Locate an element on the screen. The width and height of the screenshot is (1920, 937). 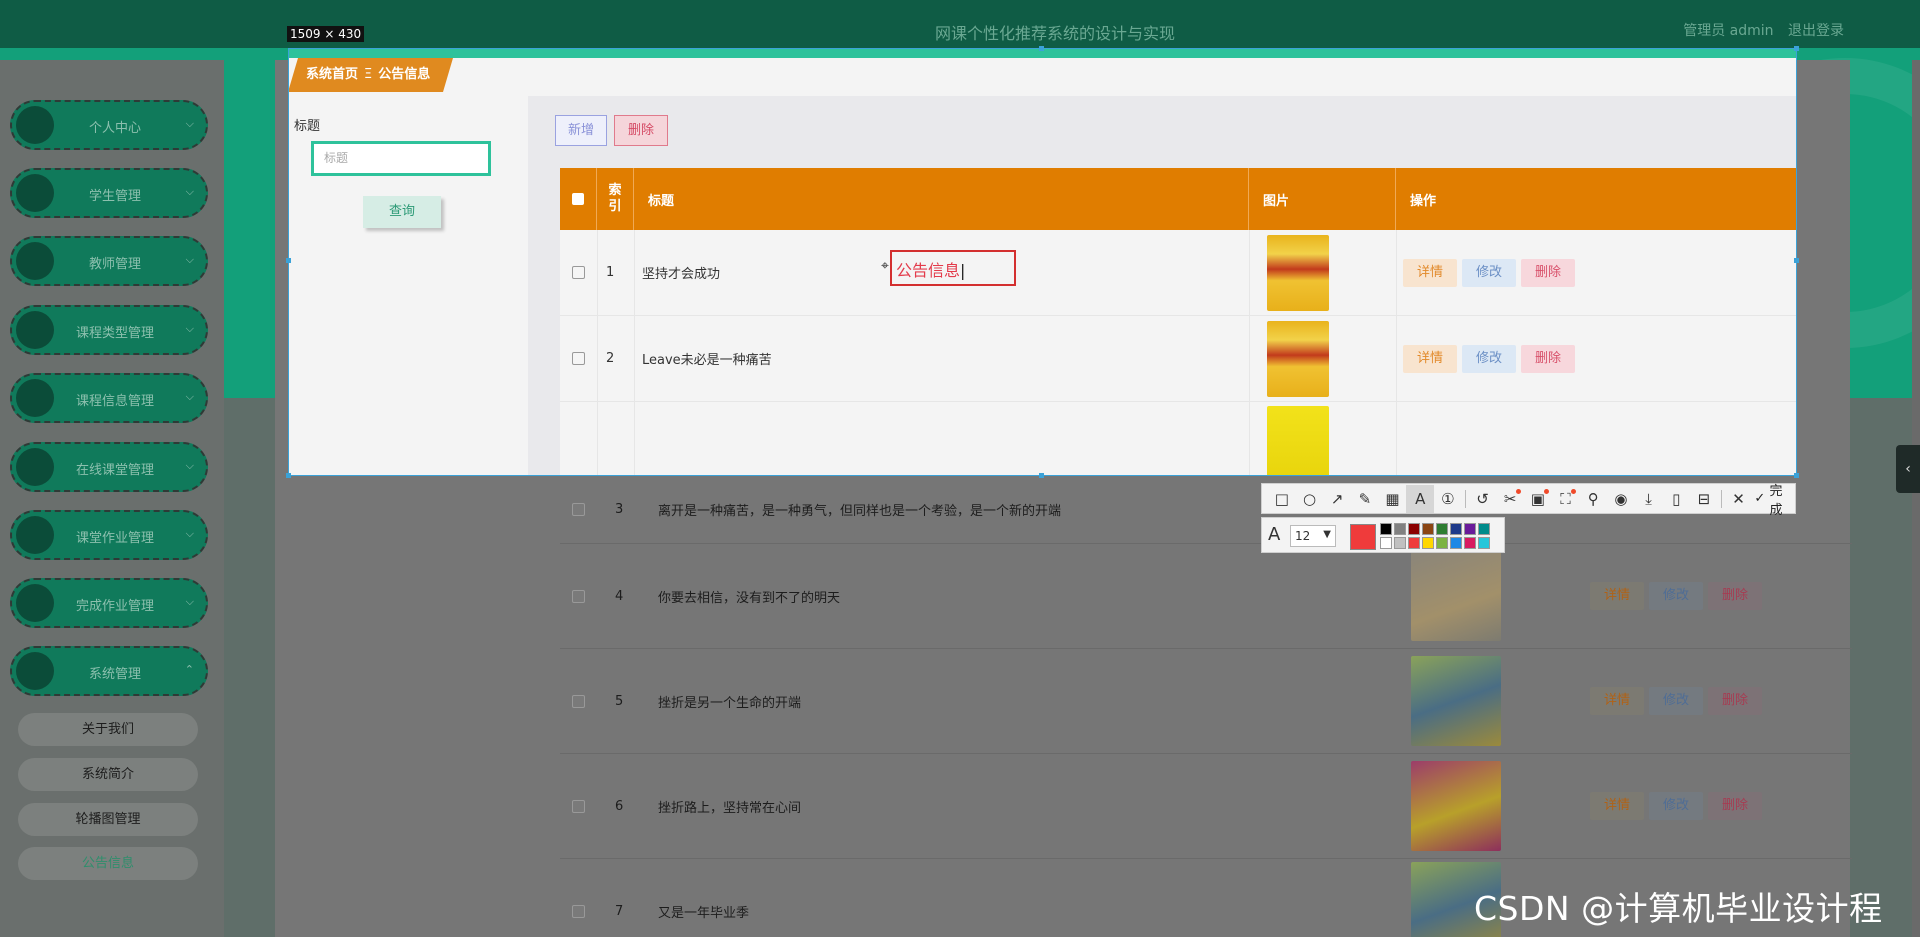
font-size-select: 12 ▼ is located at coordinates (1313, 536).